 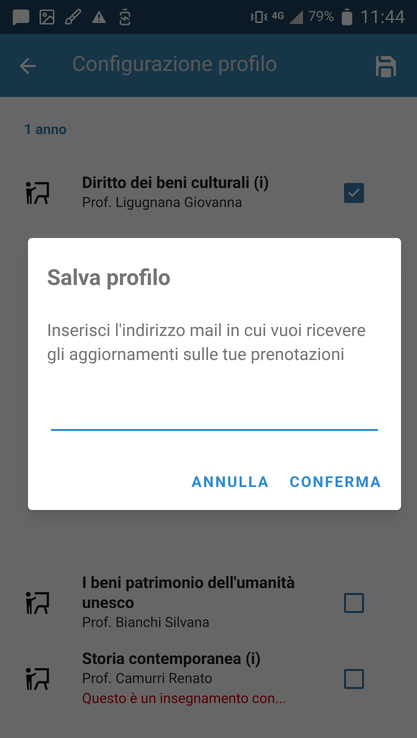 I want to click on course-title: I beni patrimonio dell'umanità unesco, so click(x=189, y=593).